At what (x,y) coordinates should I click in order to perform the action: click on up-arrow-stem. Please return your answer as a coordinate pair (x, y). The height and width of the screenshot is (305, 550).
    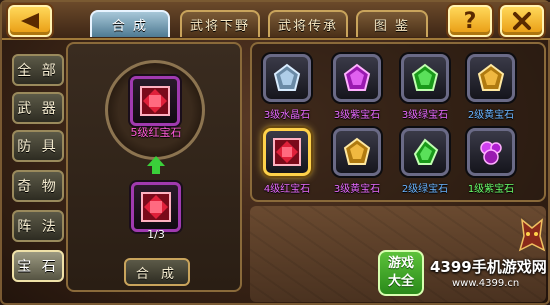
    Looking at the image, I should click on (156, 170).